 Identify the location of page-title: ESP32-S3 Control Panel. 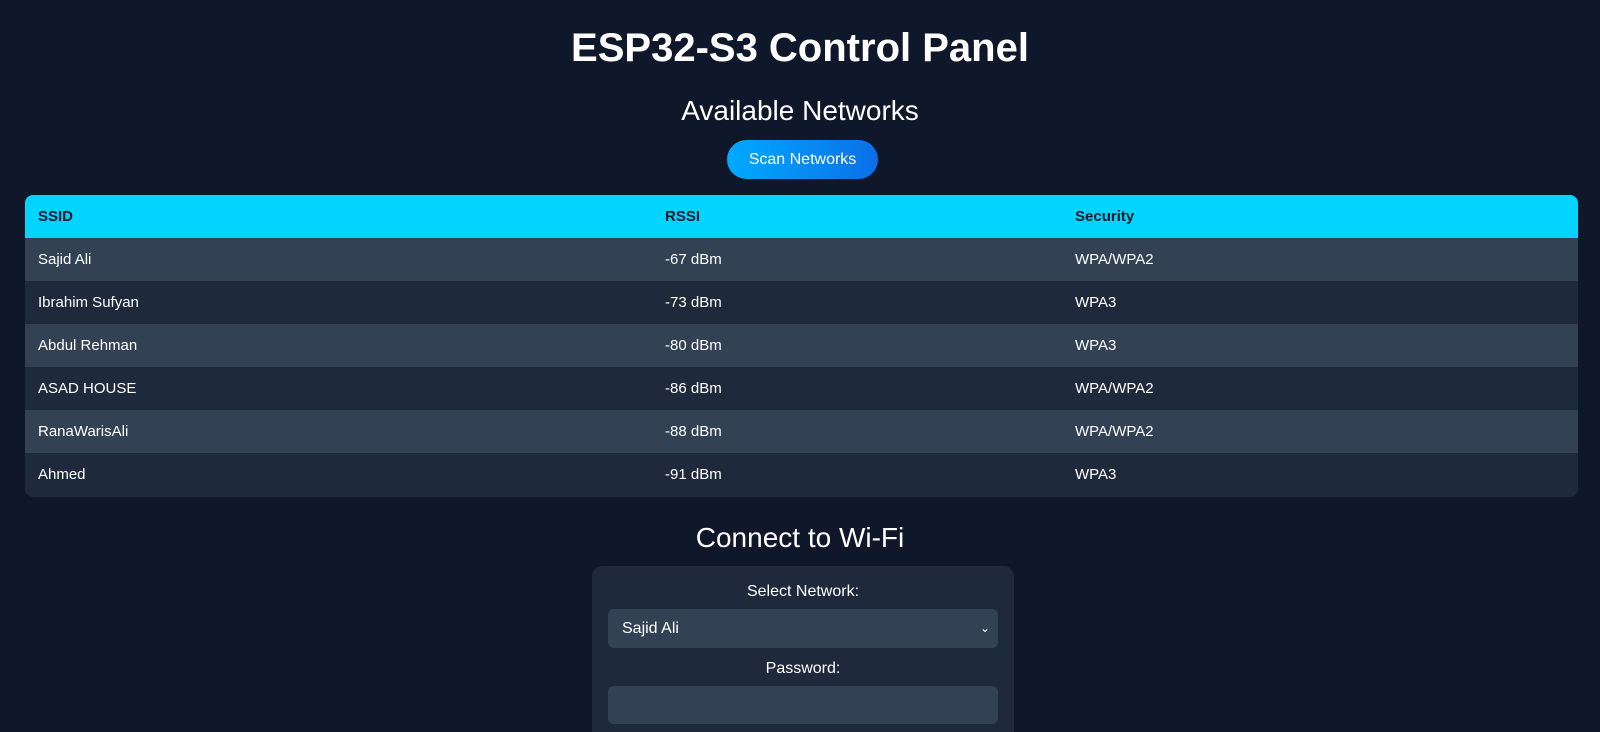
(800, 48).